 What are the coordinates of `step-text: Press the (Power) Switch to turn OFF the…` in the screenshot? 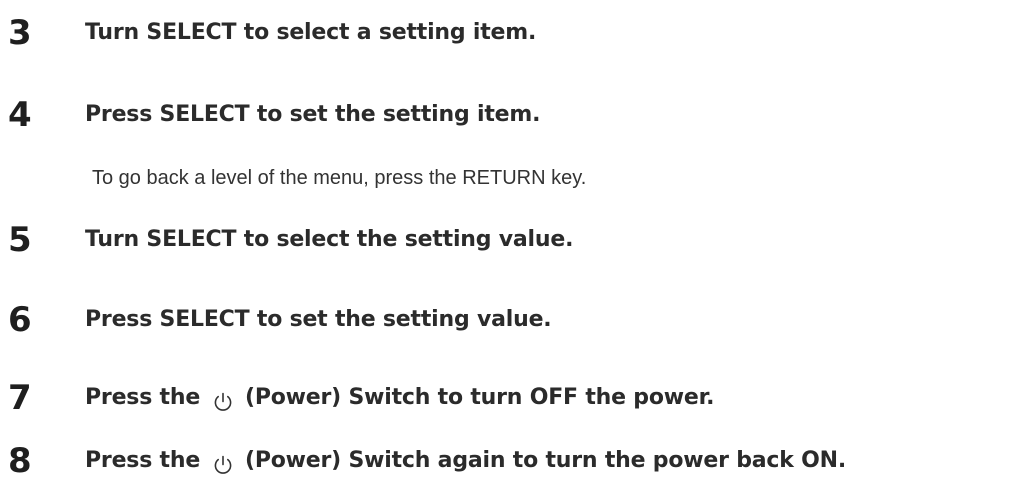 It's located at (399, 398).